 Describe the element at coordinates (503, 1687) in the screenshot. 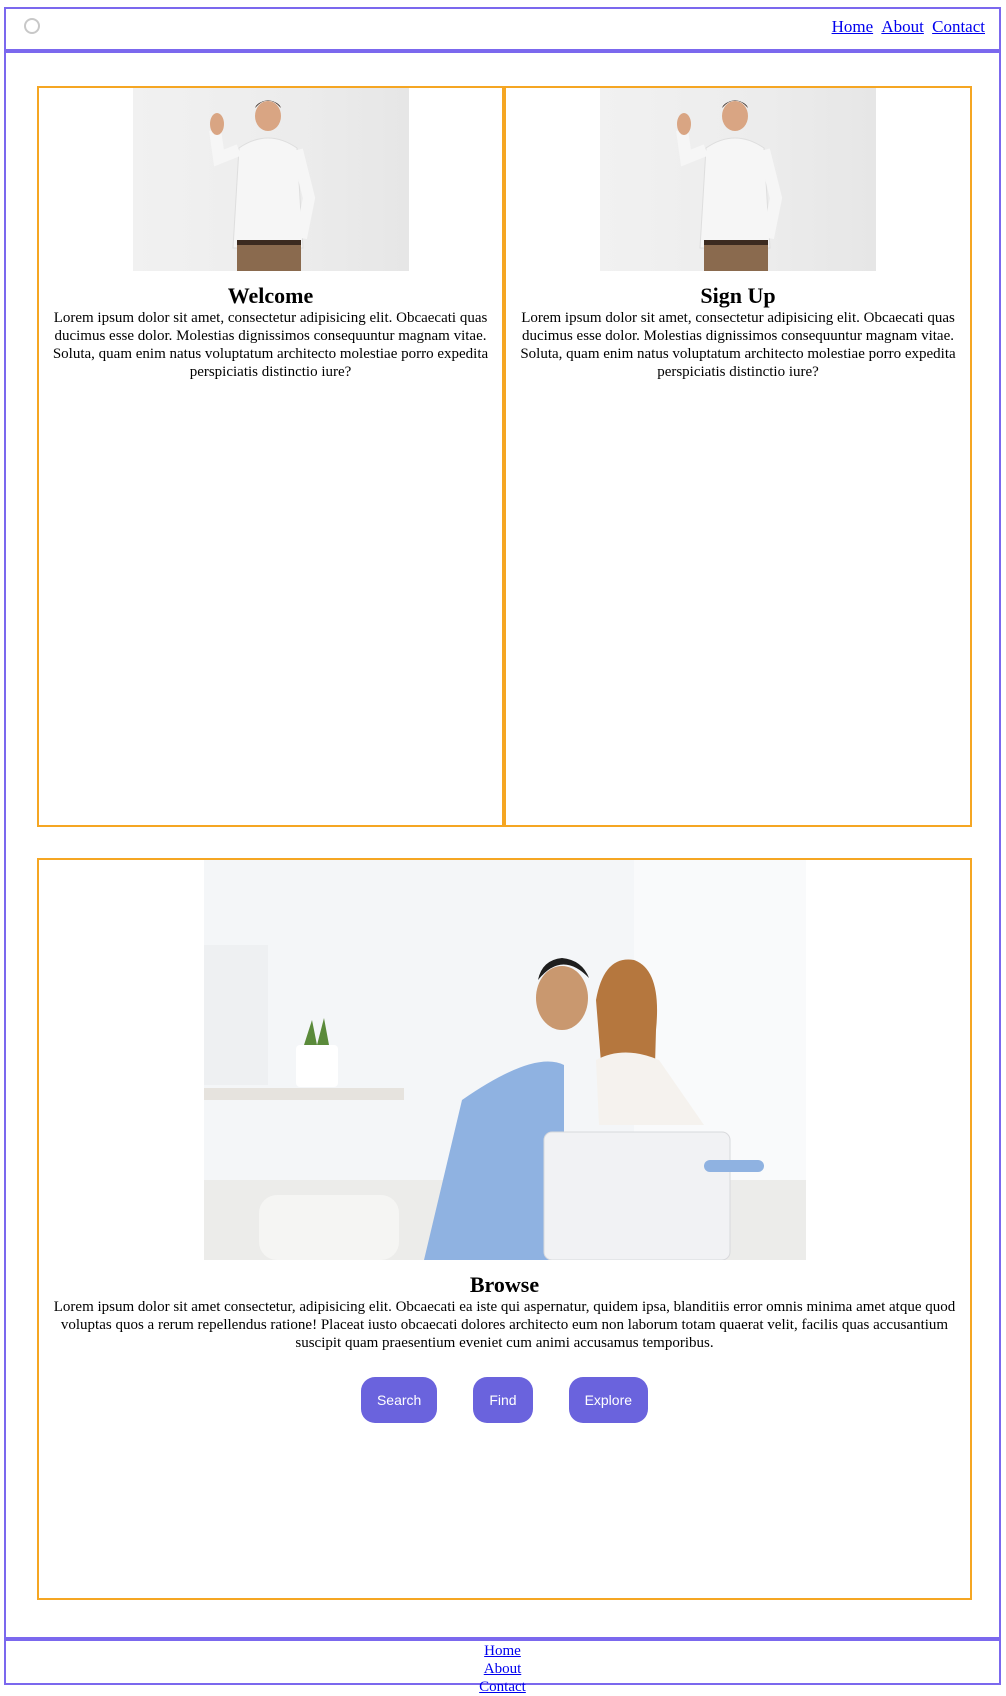

I see `footer-contact-link: Contact` at that location.